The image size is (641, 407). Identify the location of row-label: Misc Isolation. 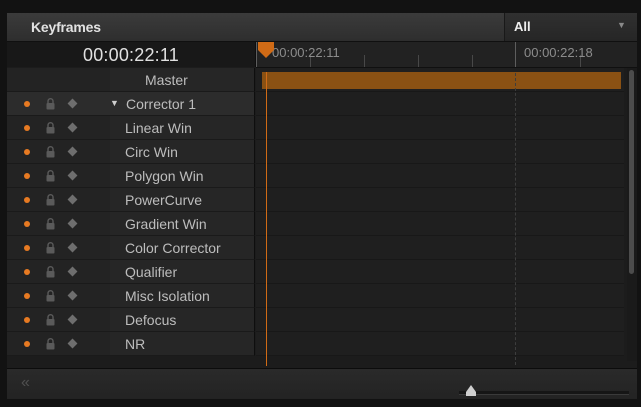
(167, 296).